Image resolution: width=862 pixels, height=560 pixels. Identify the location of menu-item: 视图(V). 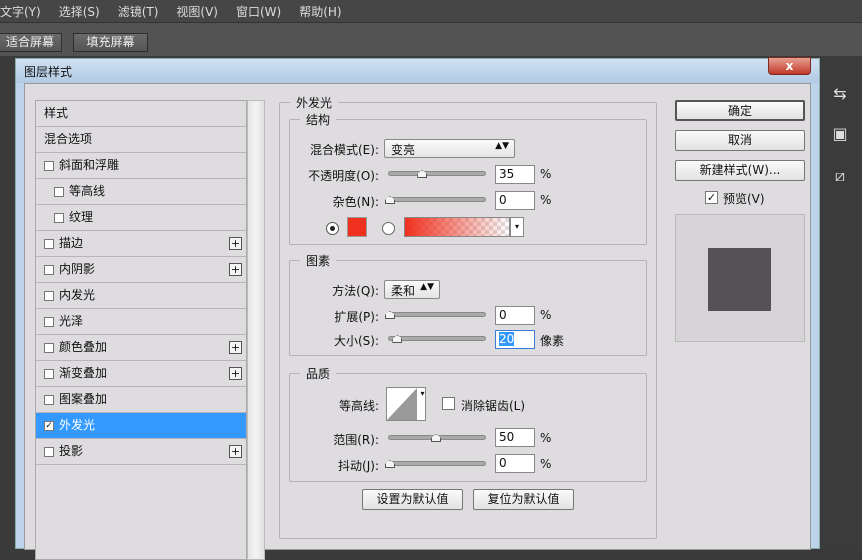
(197, 11).